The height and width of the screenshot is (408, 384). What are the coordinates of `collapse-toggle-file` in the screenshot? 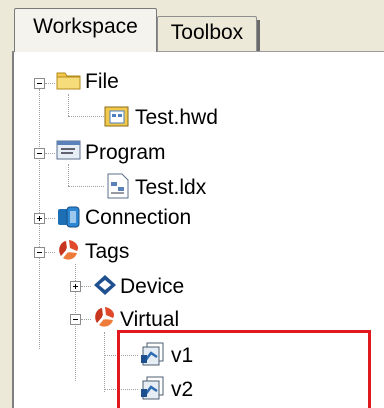 It's located at (39, 83).